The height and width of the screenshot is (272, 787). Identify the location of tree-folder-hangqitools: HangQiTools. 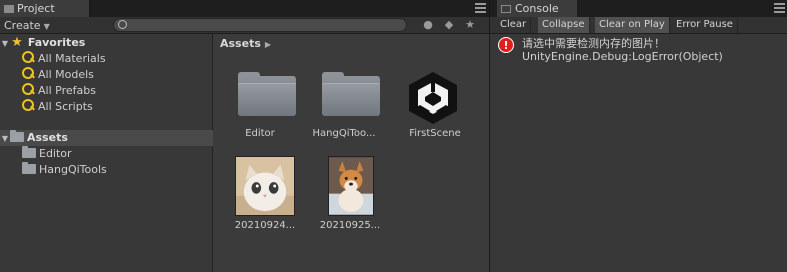
(64, 170).